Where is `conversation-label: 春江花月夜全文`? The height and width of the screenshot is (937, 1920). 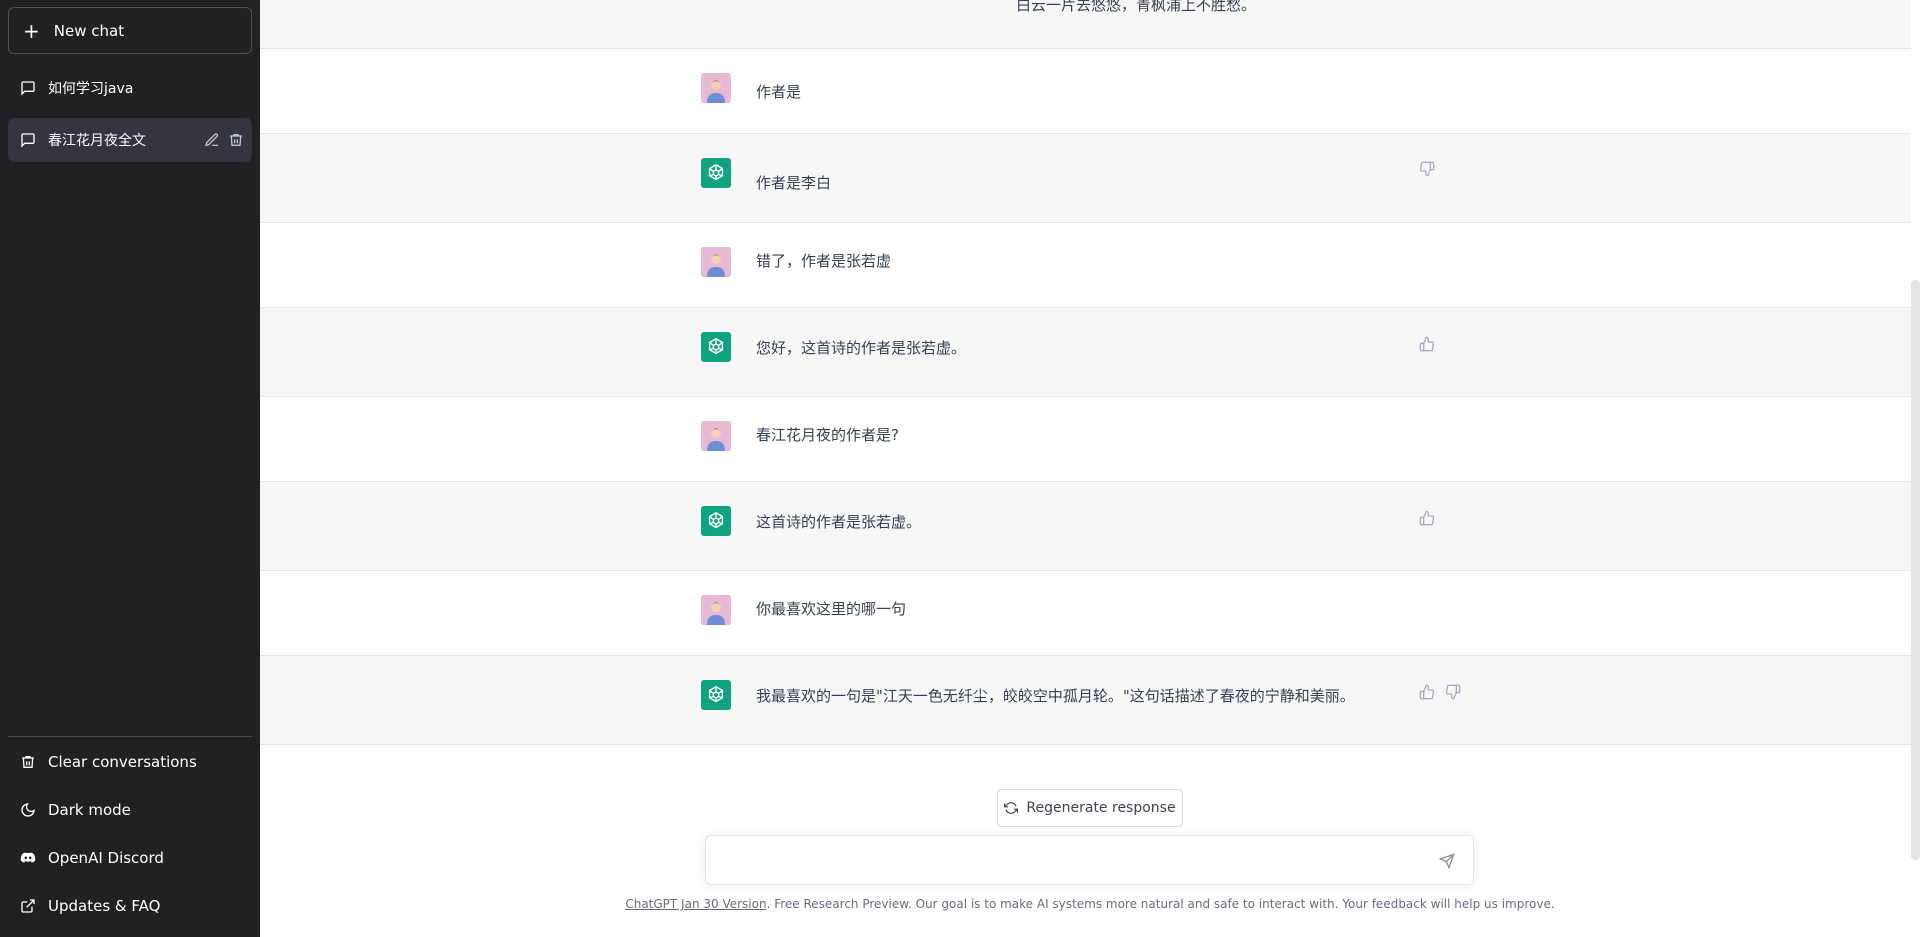 conversation-label: 春江花月夜全文 is located at coordinates (97, 141).